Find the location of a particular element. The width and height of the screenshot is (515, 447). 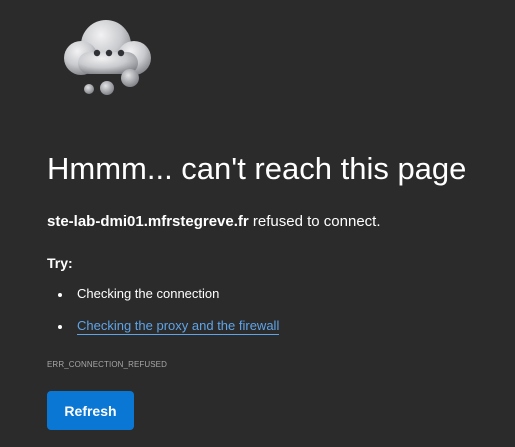

suggestion-check-connection: Checking the connection is located at coordinates (163, 294).